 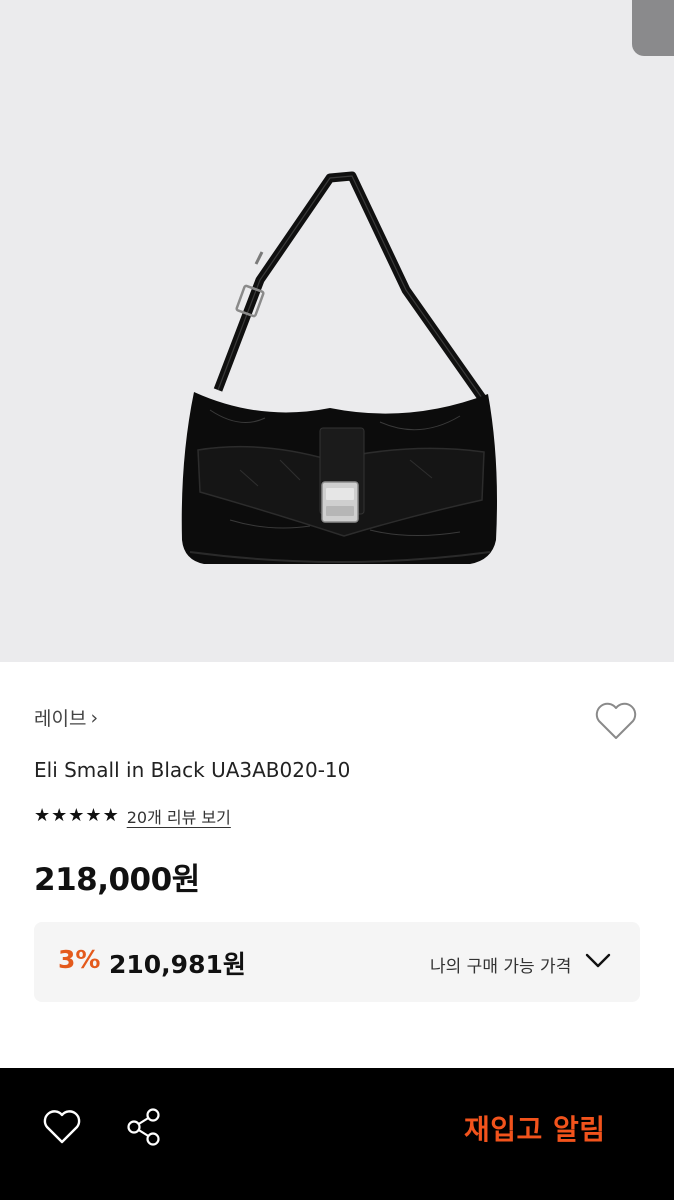 I want to click on brand-name: 레이브, so click(x=60, y=719).